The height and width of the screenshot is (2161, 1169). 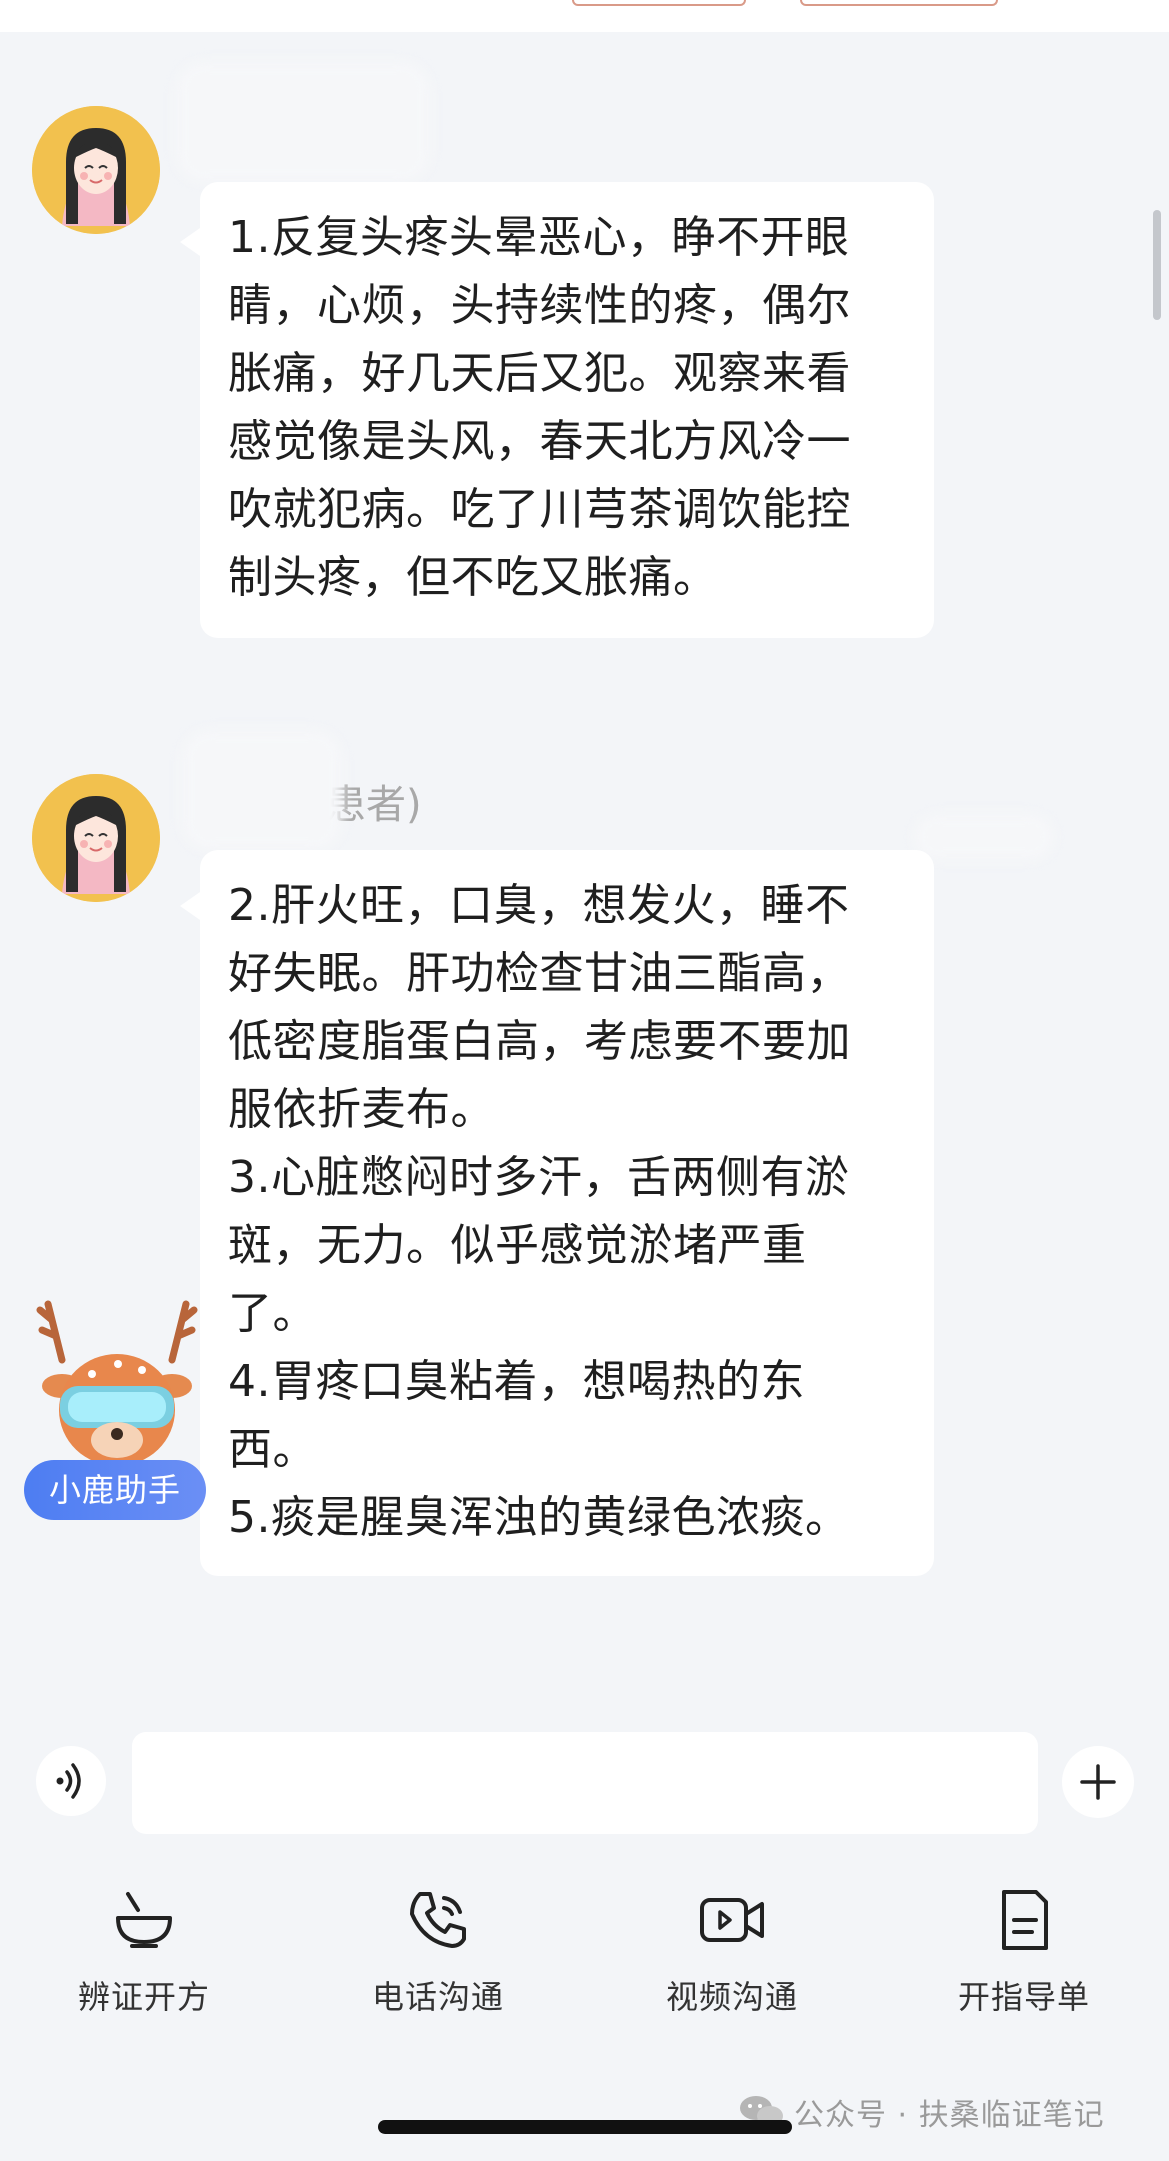 I want to click on tool-video: 视频沟通, so click(x=732, y=1948).